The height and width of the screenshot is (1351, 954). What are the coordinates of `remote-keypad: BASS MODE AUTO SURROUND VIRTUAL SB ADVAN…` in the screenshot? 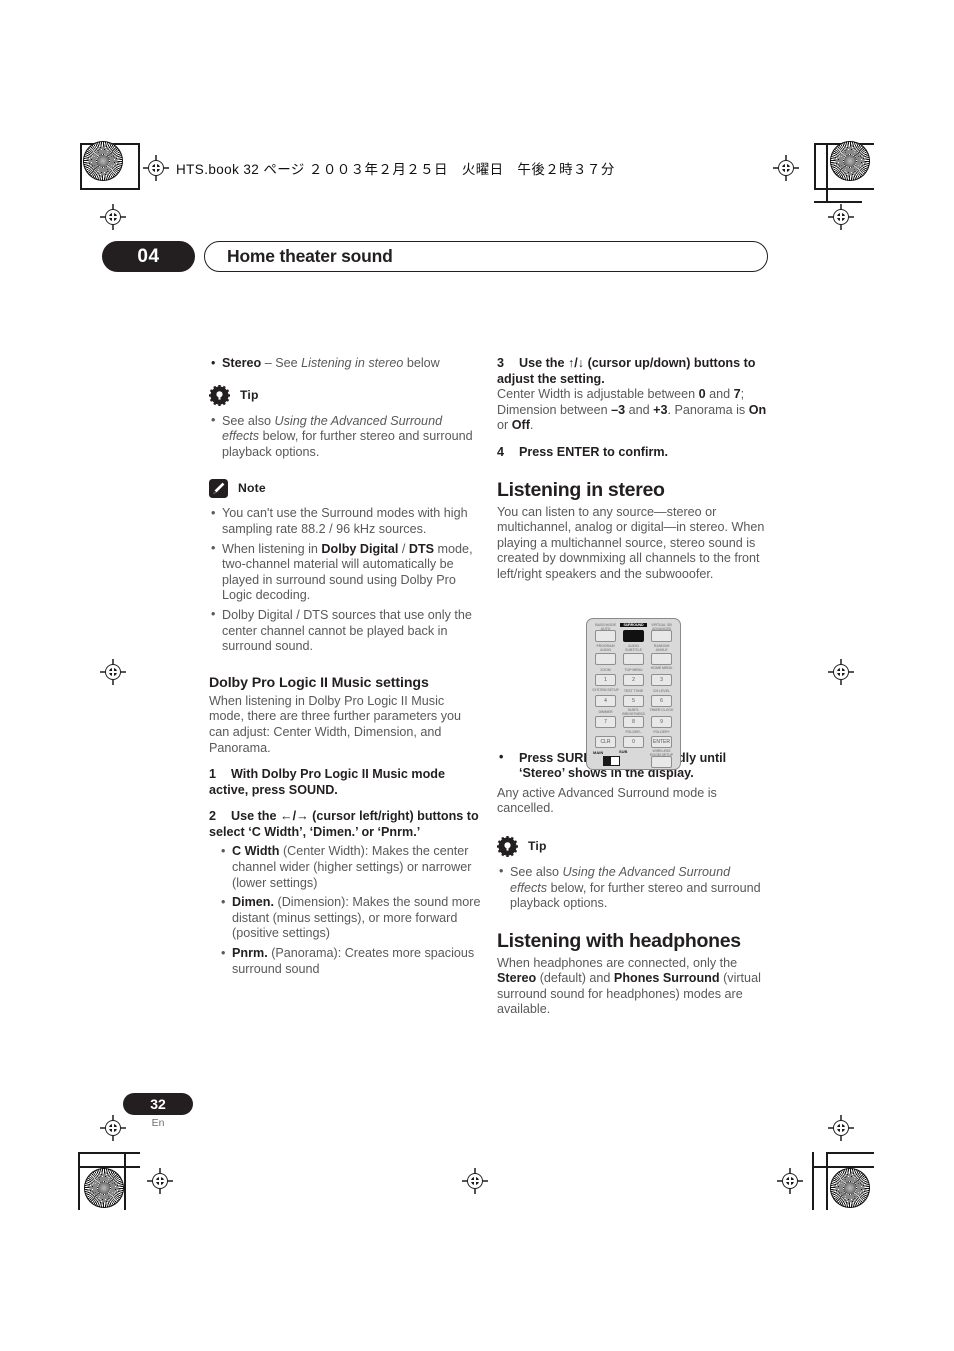 It's located at (633, 695).